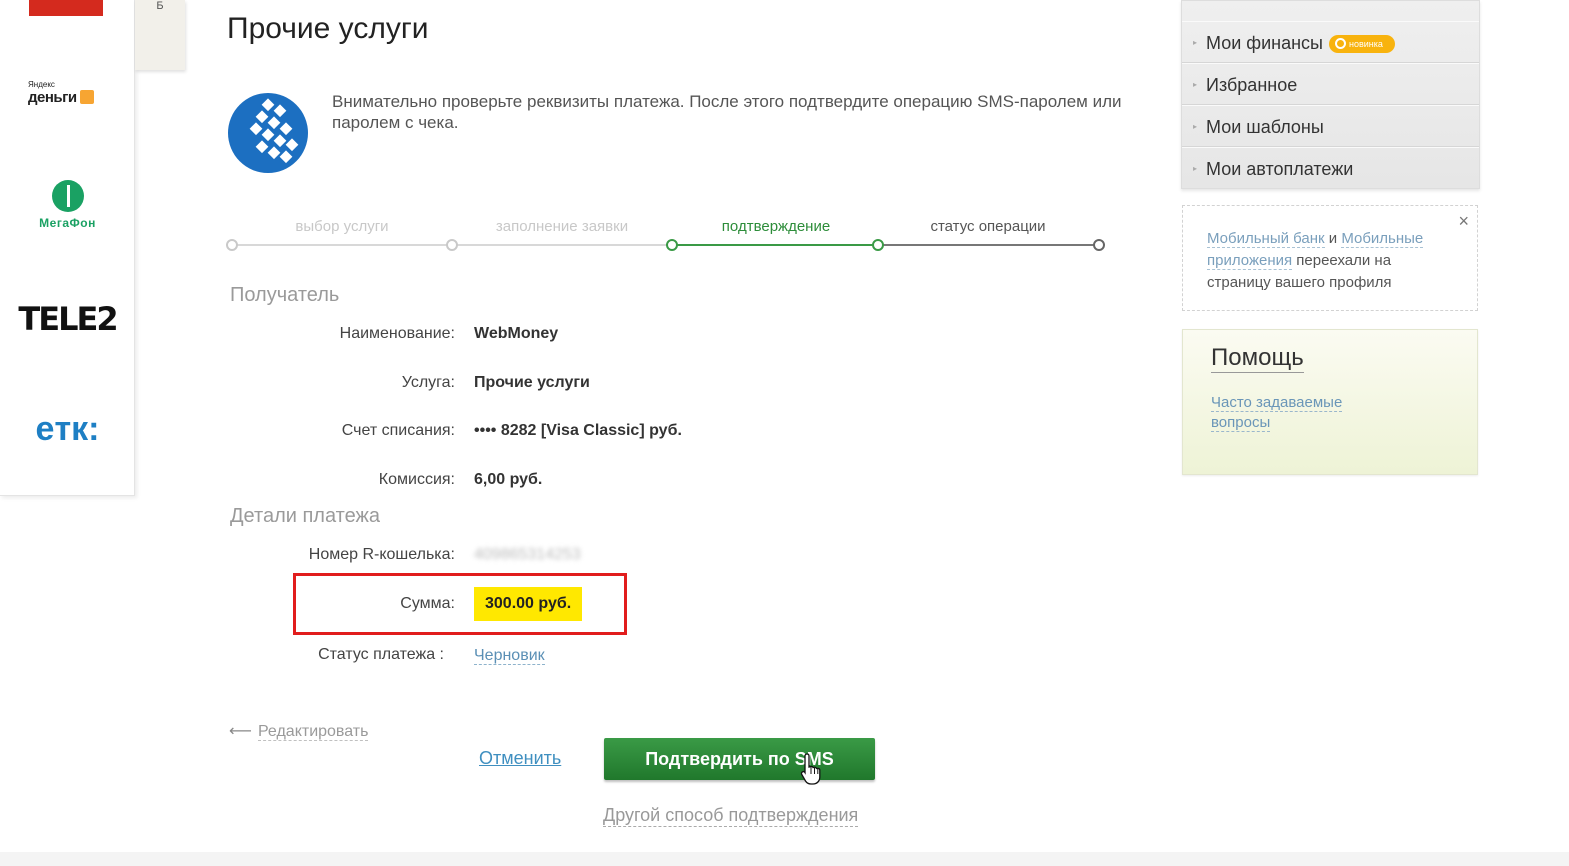 This screenshot has height=866, width=1569. What do you see at coordinates (516, 333) in the screenshot?
I see `name-value: WebMoney` at bounding box center [516, 333].